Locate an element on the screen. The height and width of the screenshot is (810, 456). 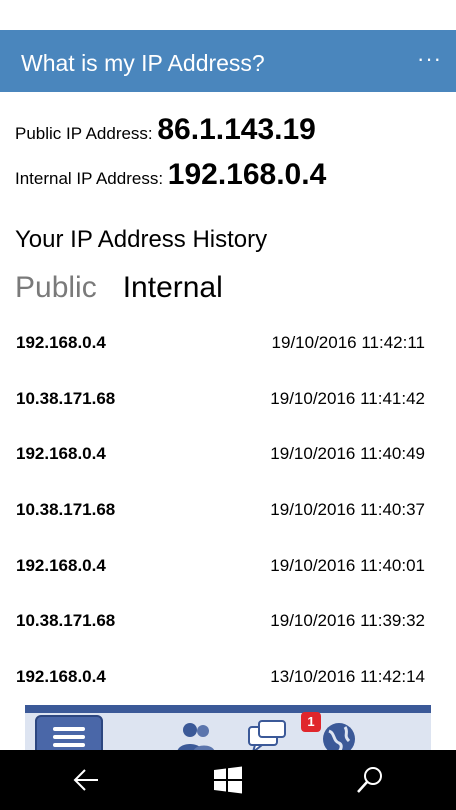
internal-ip-line: Internal IP Address: 192.168.0.4 is located at coordinates (170, 175).